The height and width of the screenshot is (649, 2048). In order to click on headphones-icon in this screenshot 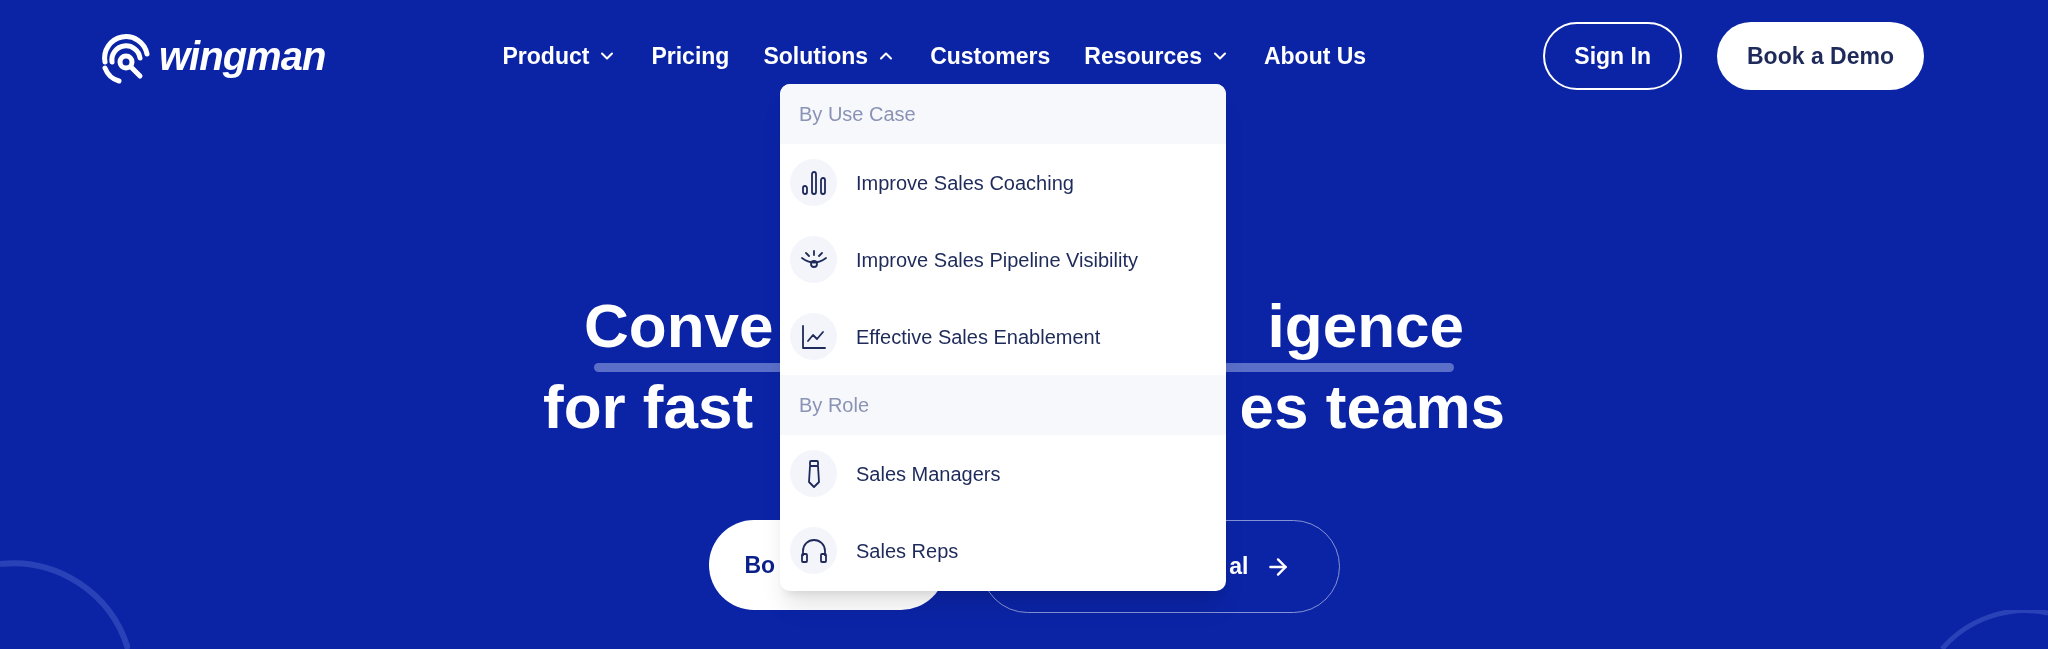, I will do `click(813, 550)`.